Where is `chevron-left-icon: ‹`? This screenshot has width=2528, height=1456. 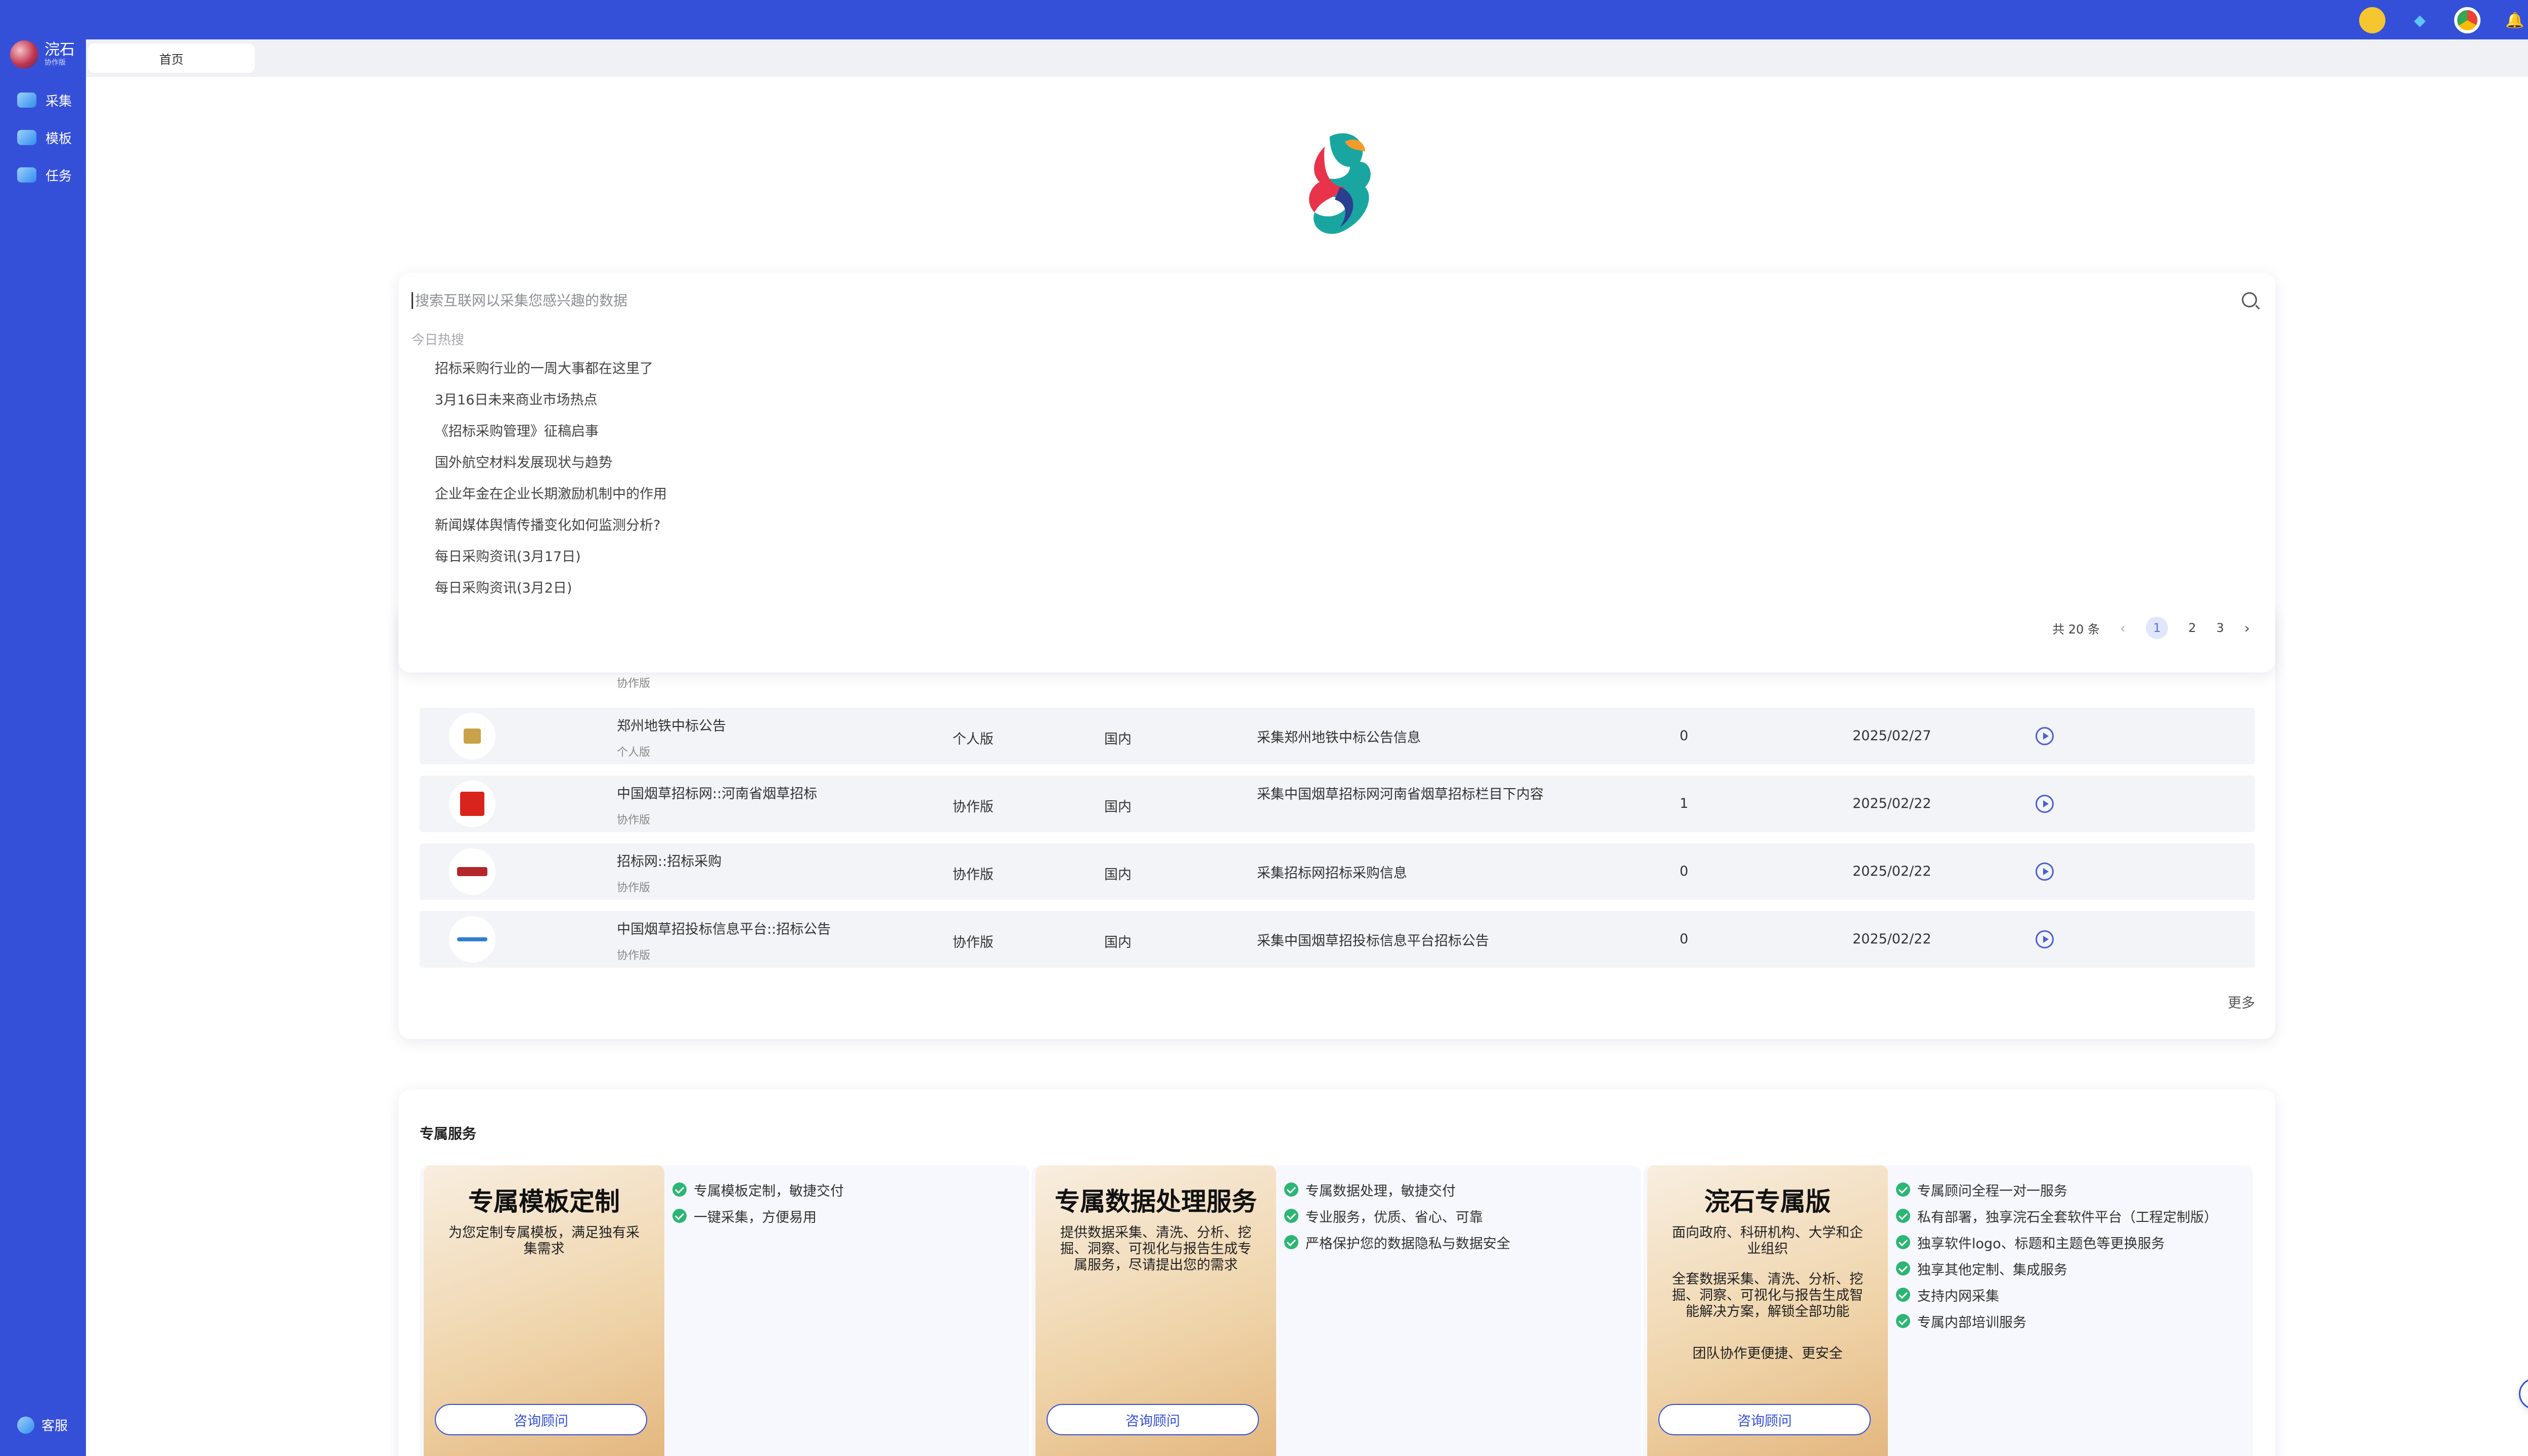 chevron-left-icon: ‹ is located at coordinates (2123, 628).